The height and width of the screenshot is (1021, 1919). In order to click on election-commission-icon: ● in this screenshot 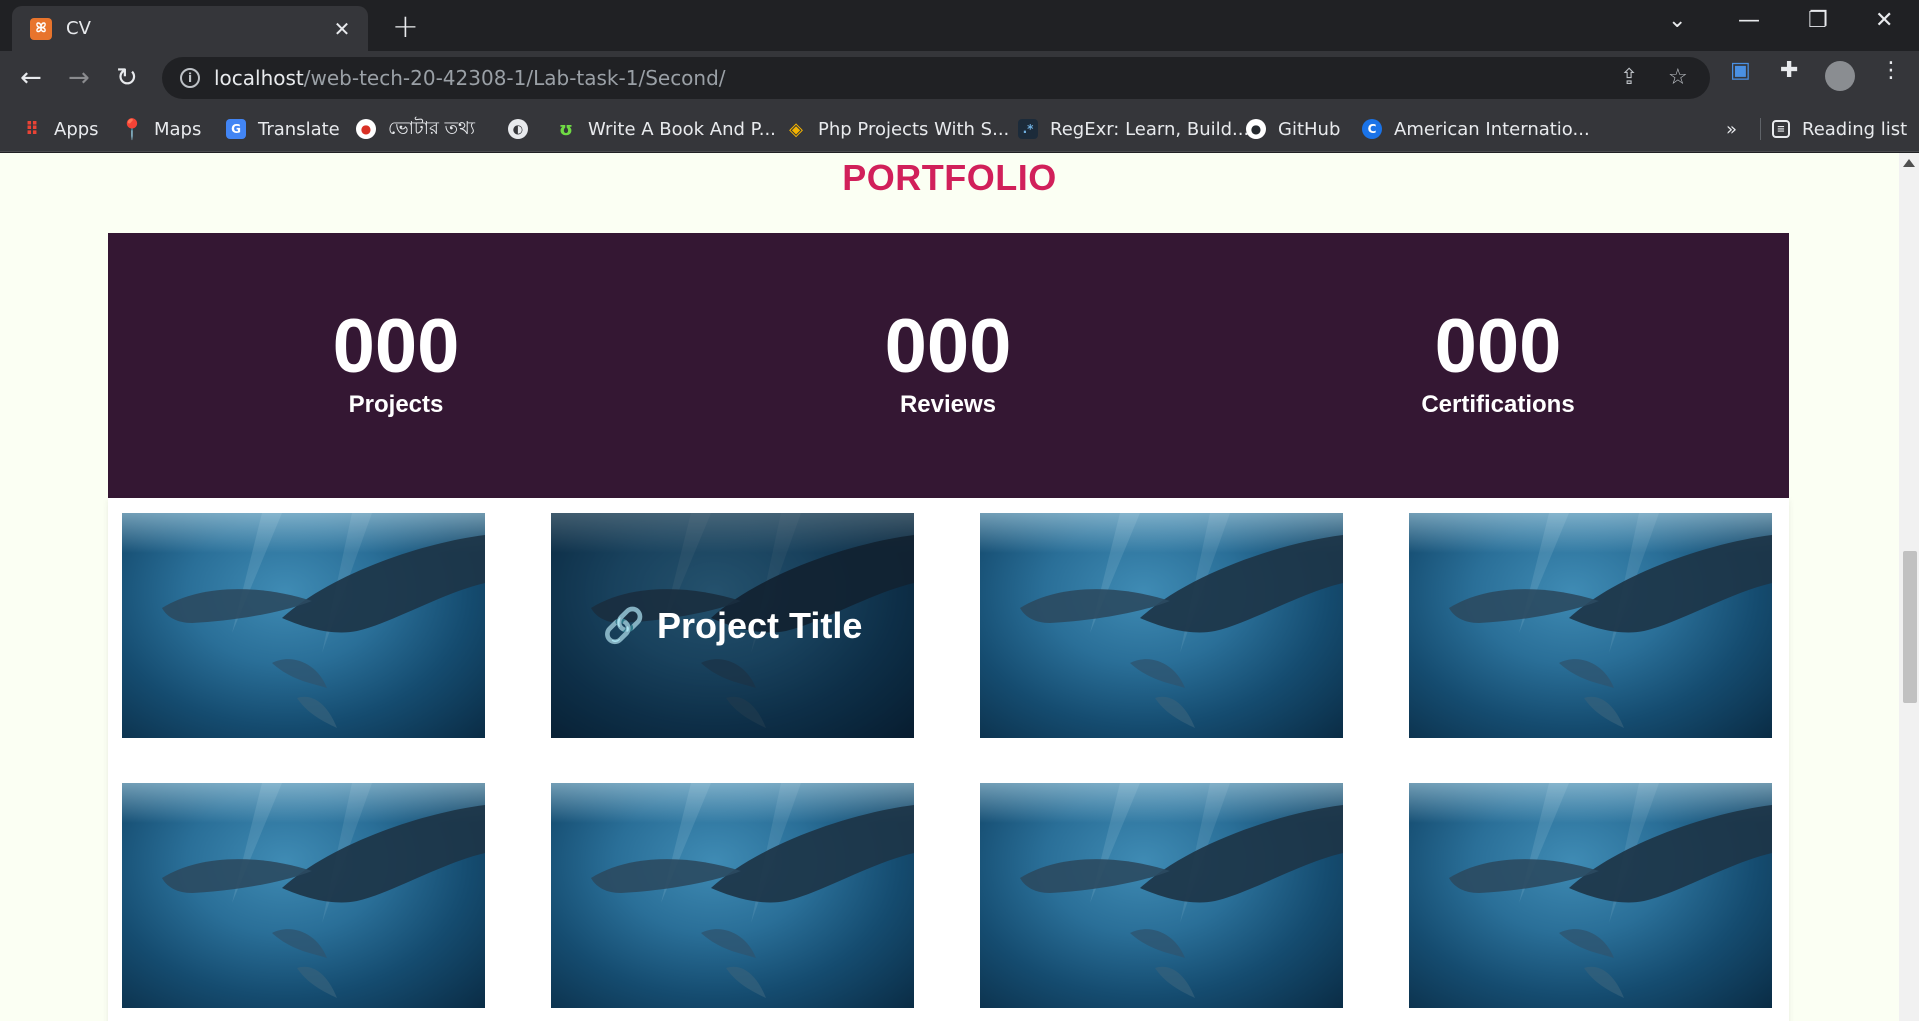, I will do `click(366, 129)`.